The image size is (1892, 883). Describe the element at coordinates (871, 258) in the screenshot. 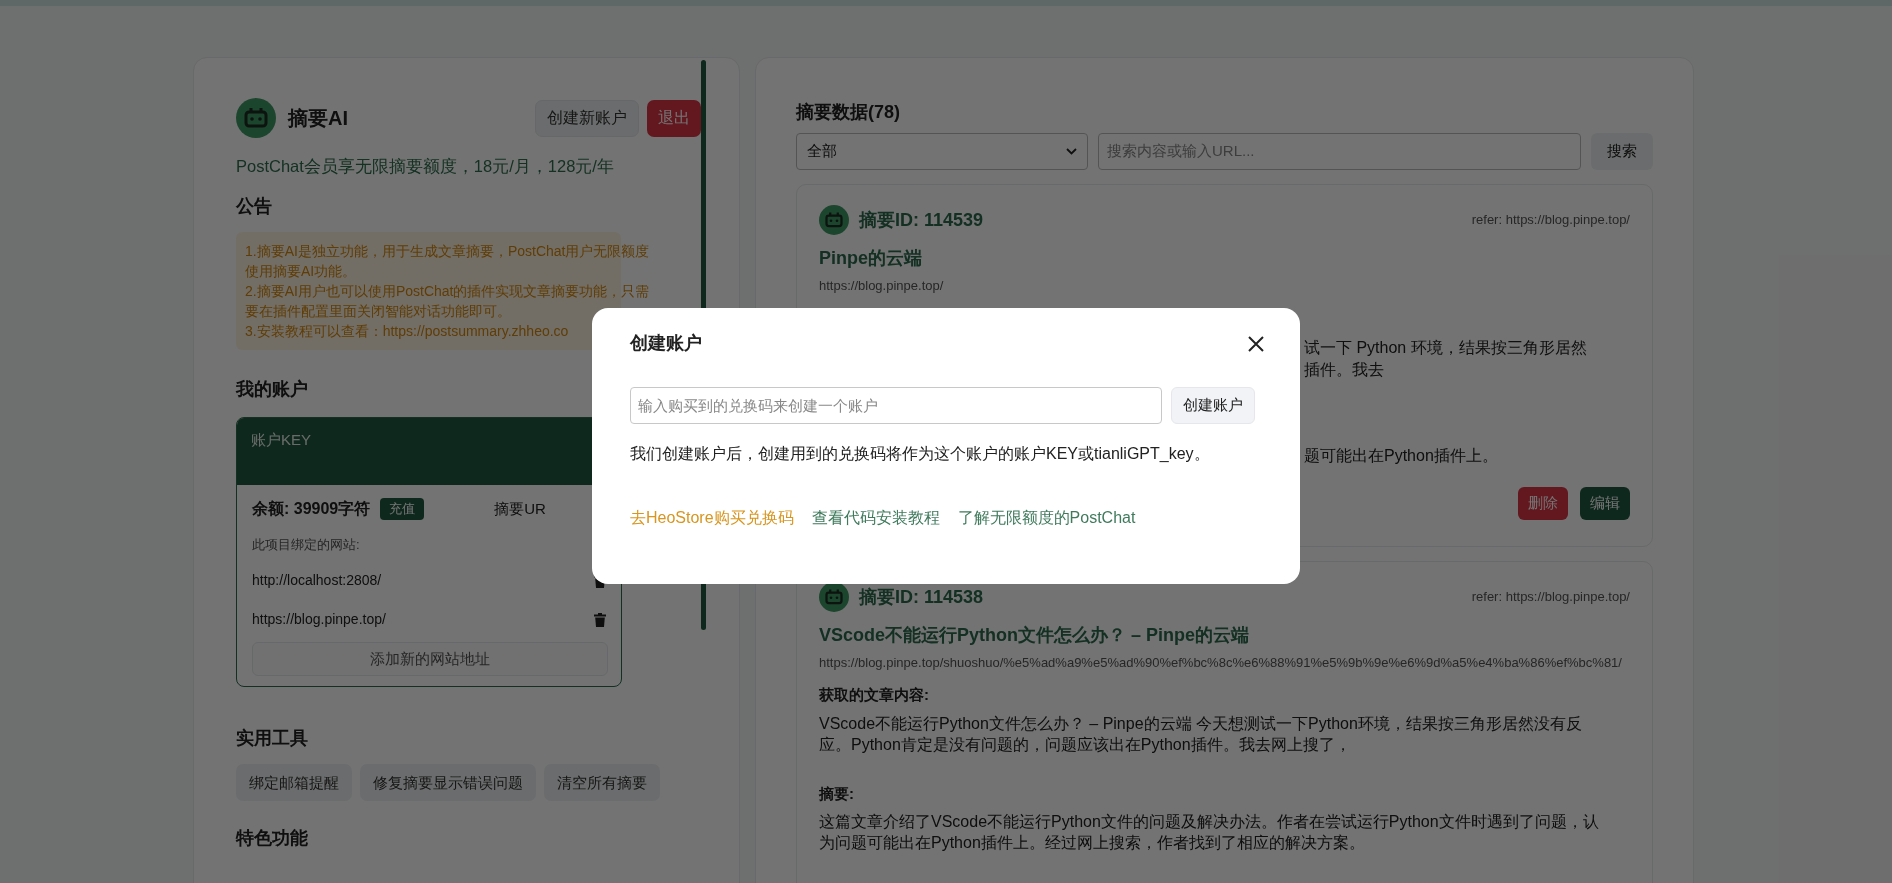

I see `article-title: Pinpe的云端` at that location.